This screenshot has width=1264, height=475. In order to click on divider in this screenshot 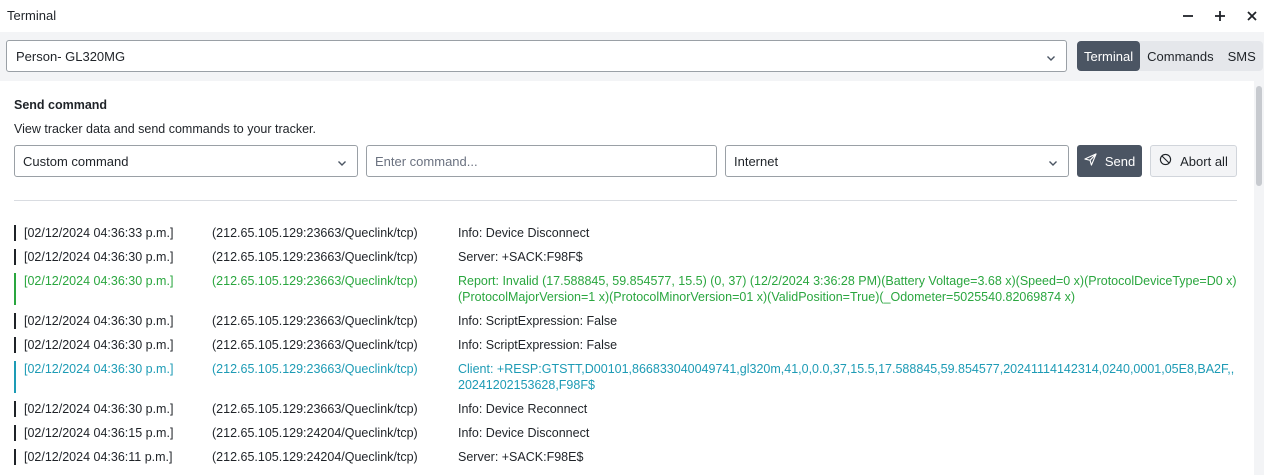, I will do `click(625, 200)`.